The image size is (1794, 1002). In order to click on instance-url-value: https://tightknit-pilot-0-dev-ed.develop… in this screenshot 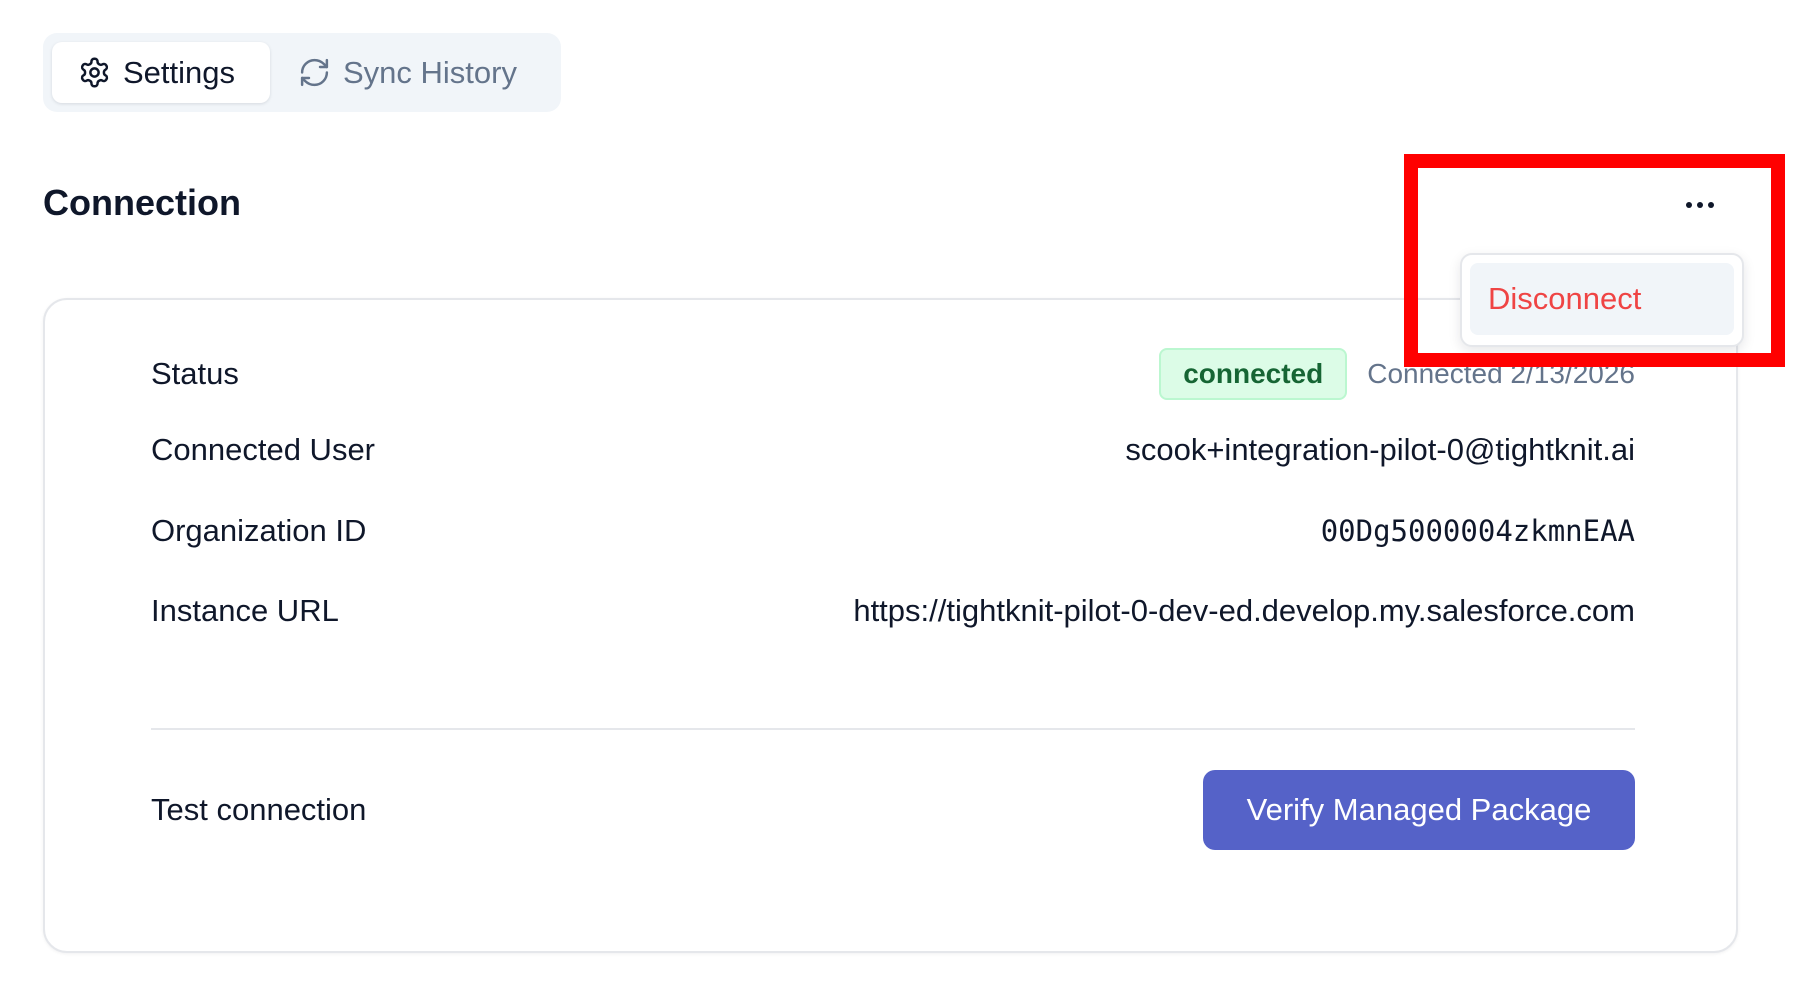, I will do `click(1244, 610)`.